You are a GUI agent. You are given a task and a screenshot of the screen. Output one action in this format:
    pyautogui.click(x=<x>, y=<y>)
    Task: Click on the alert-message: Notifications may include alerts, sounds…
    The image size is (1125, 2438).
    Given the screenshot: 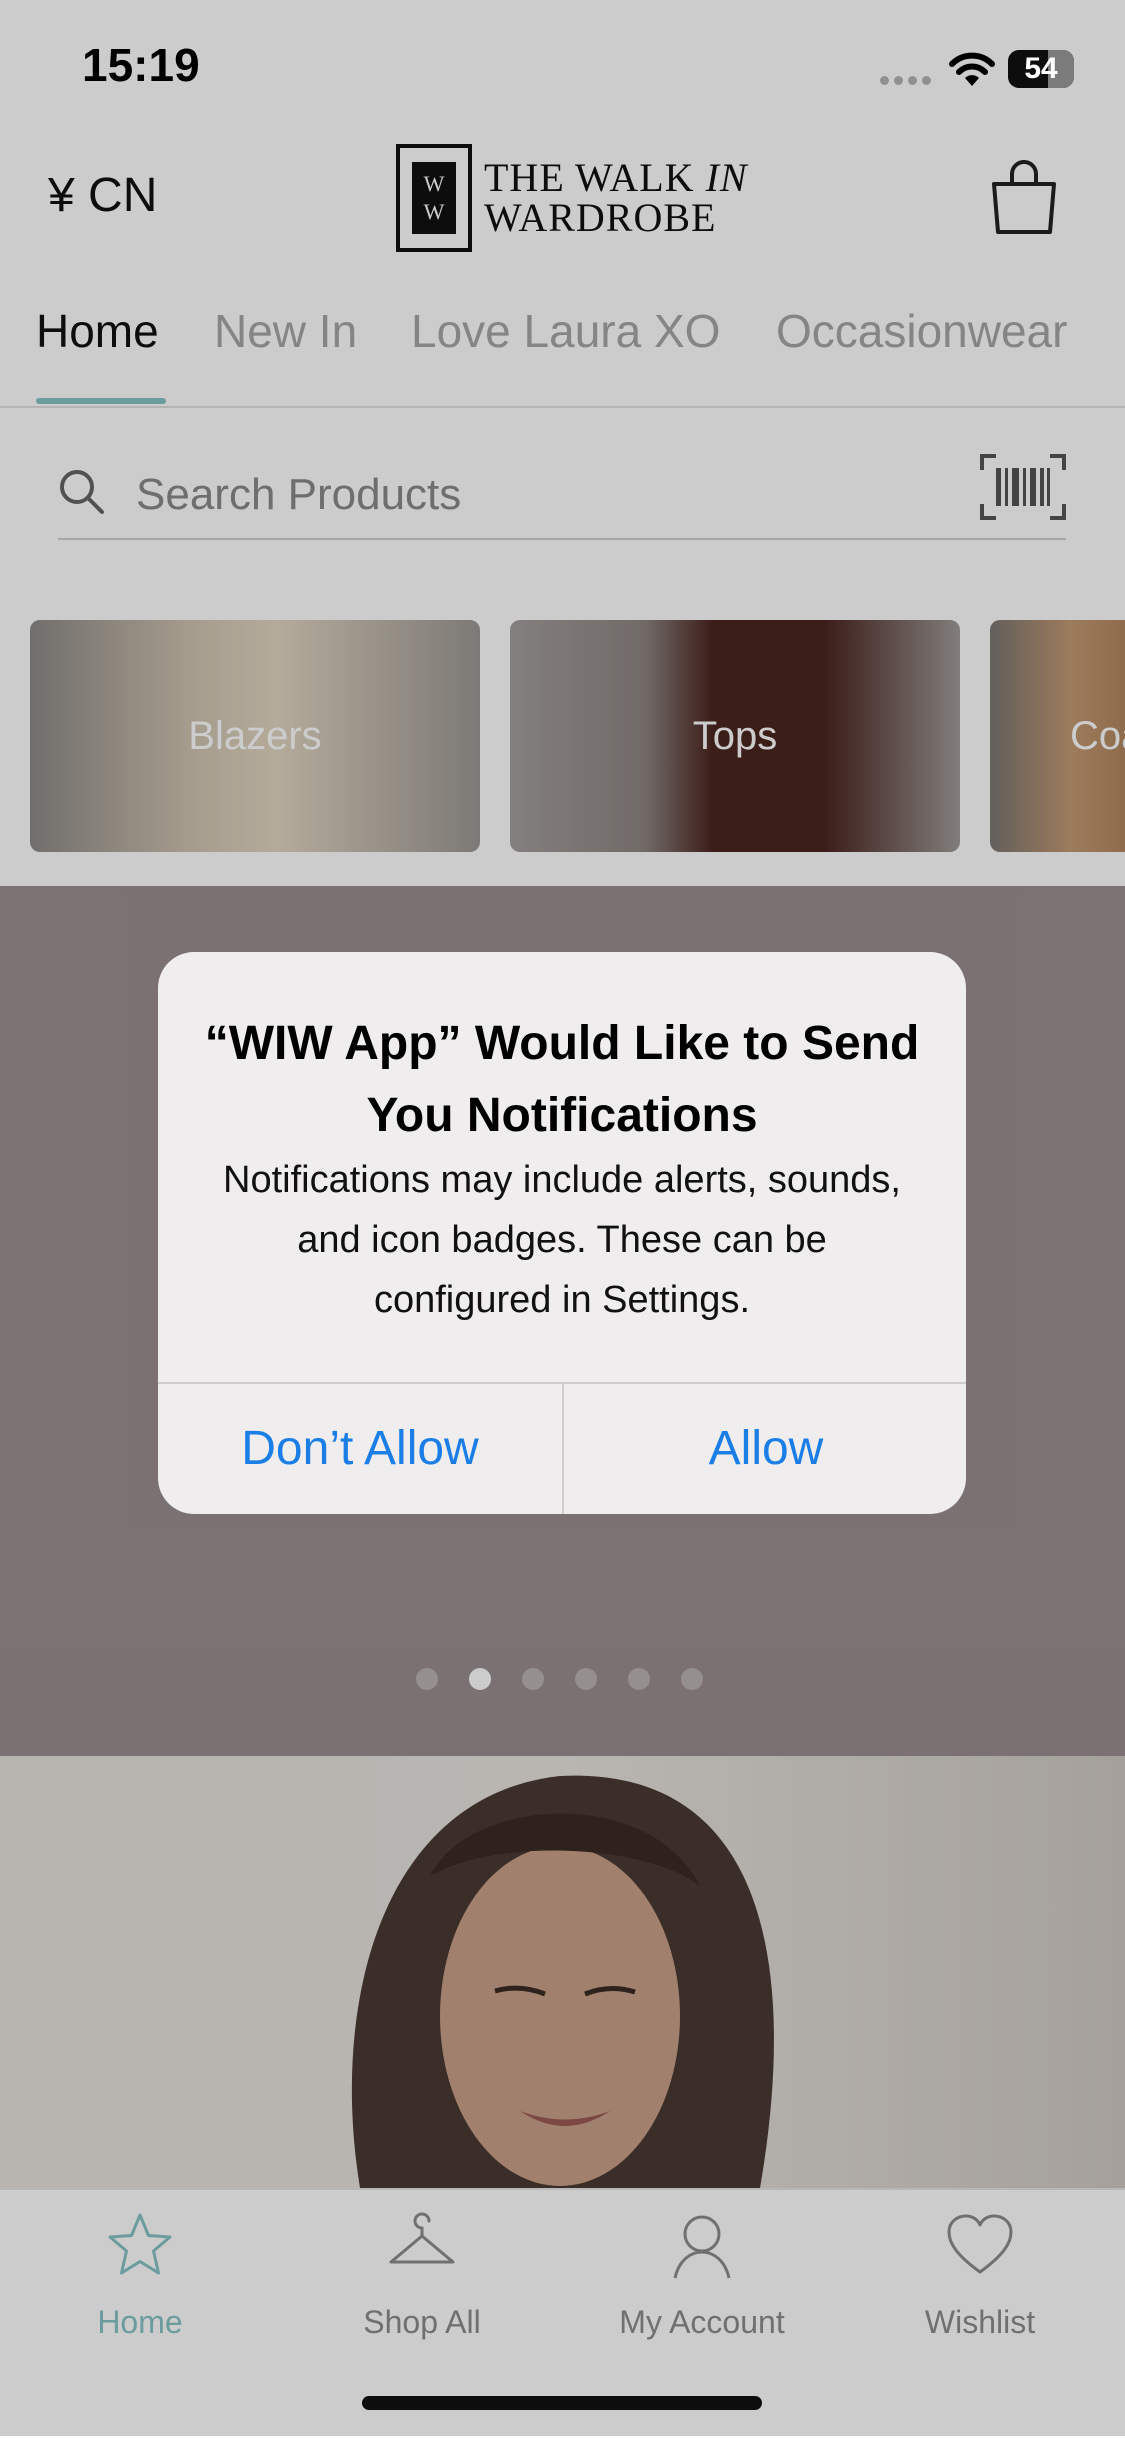 What is the action you would take?
    pyautogui.click(x=562, y=1240)
    